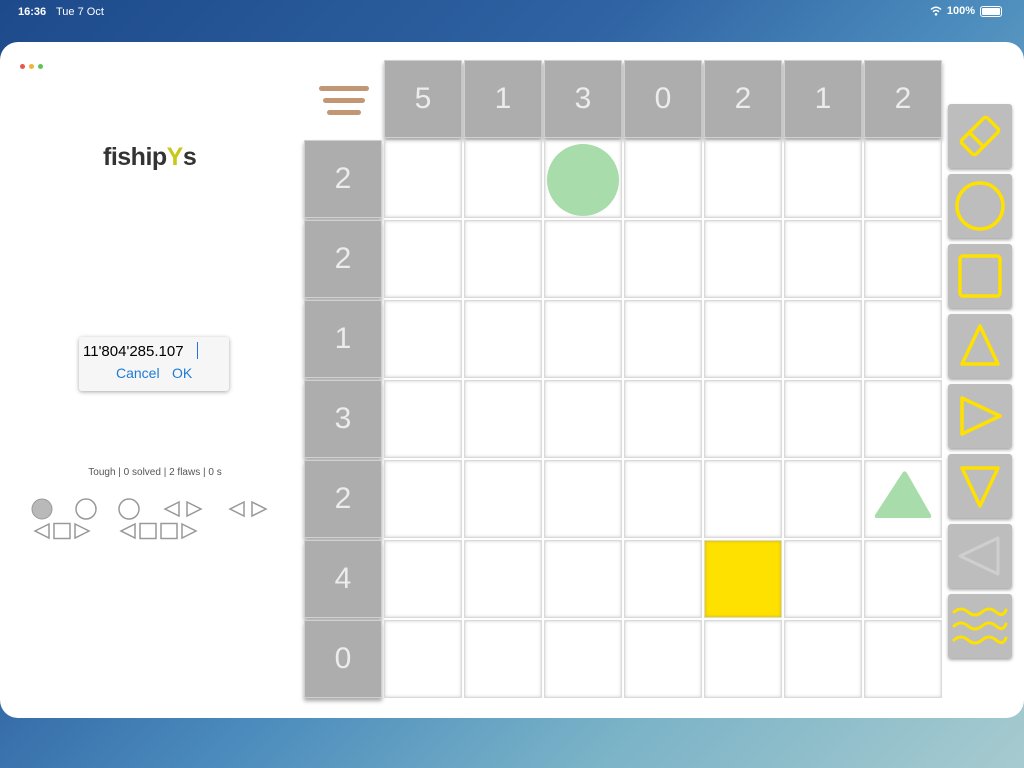  Describe the element at coordinates (423, 99) in the screenshot. I see `column-clue-1: 5` at that location.